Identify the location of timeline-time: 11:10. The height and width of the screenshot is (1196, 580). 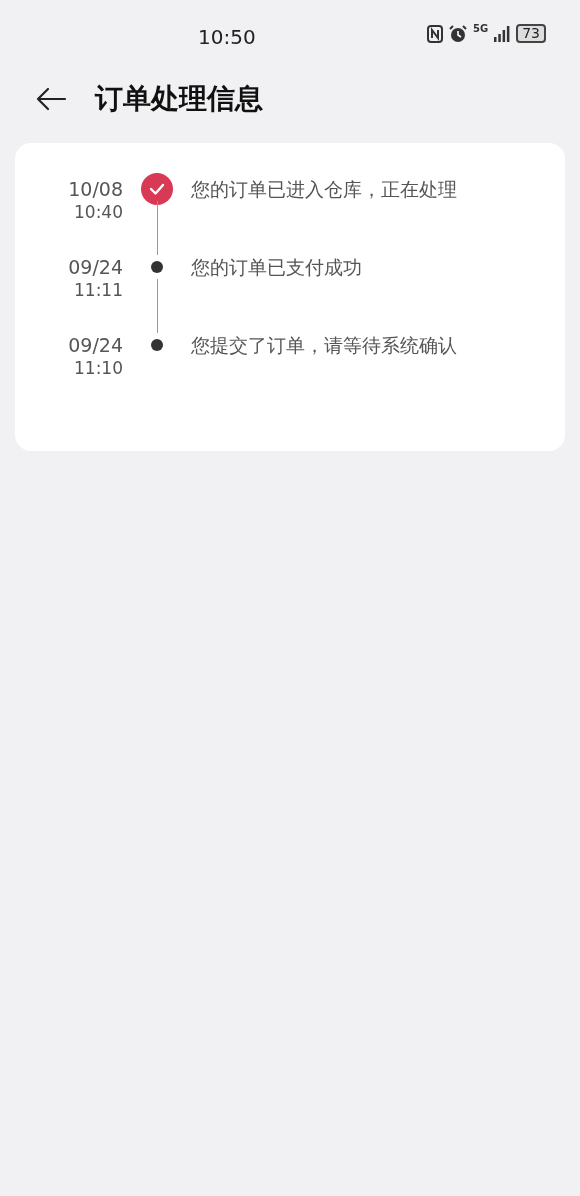
(98, 368).